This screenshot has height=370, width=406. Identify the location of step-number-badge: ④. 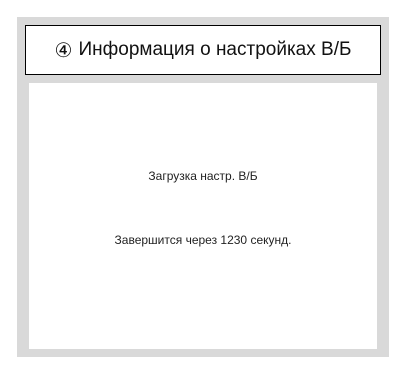
(63, 50).